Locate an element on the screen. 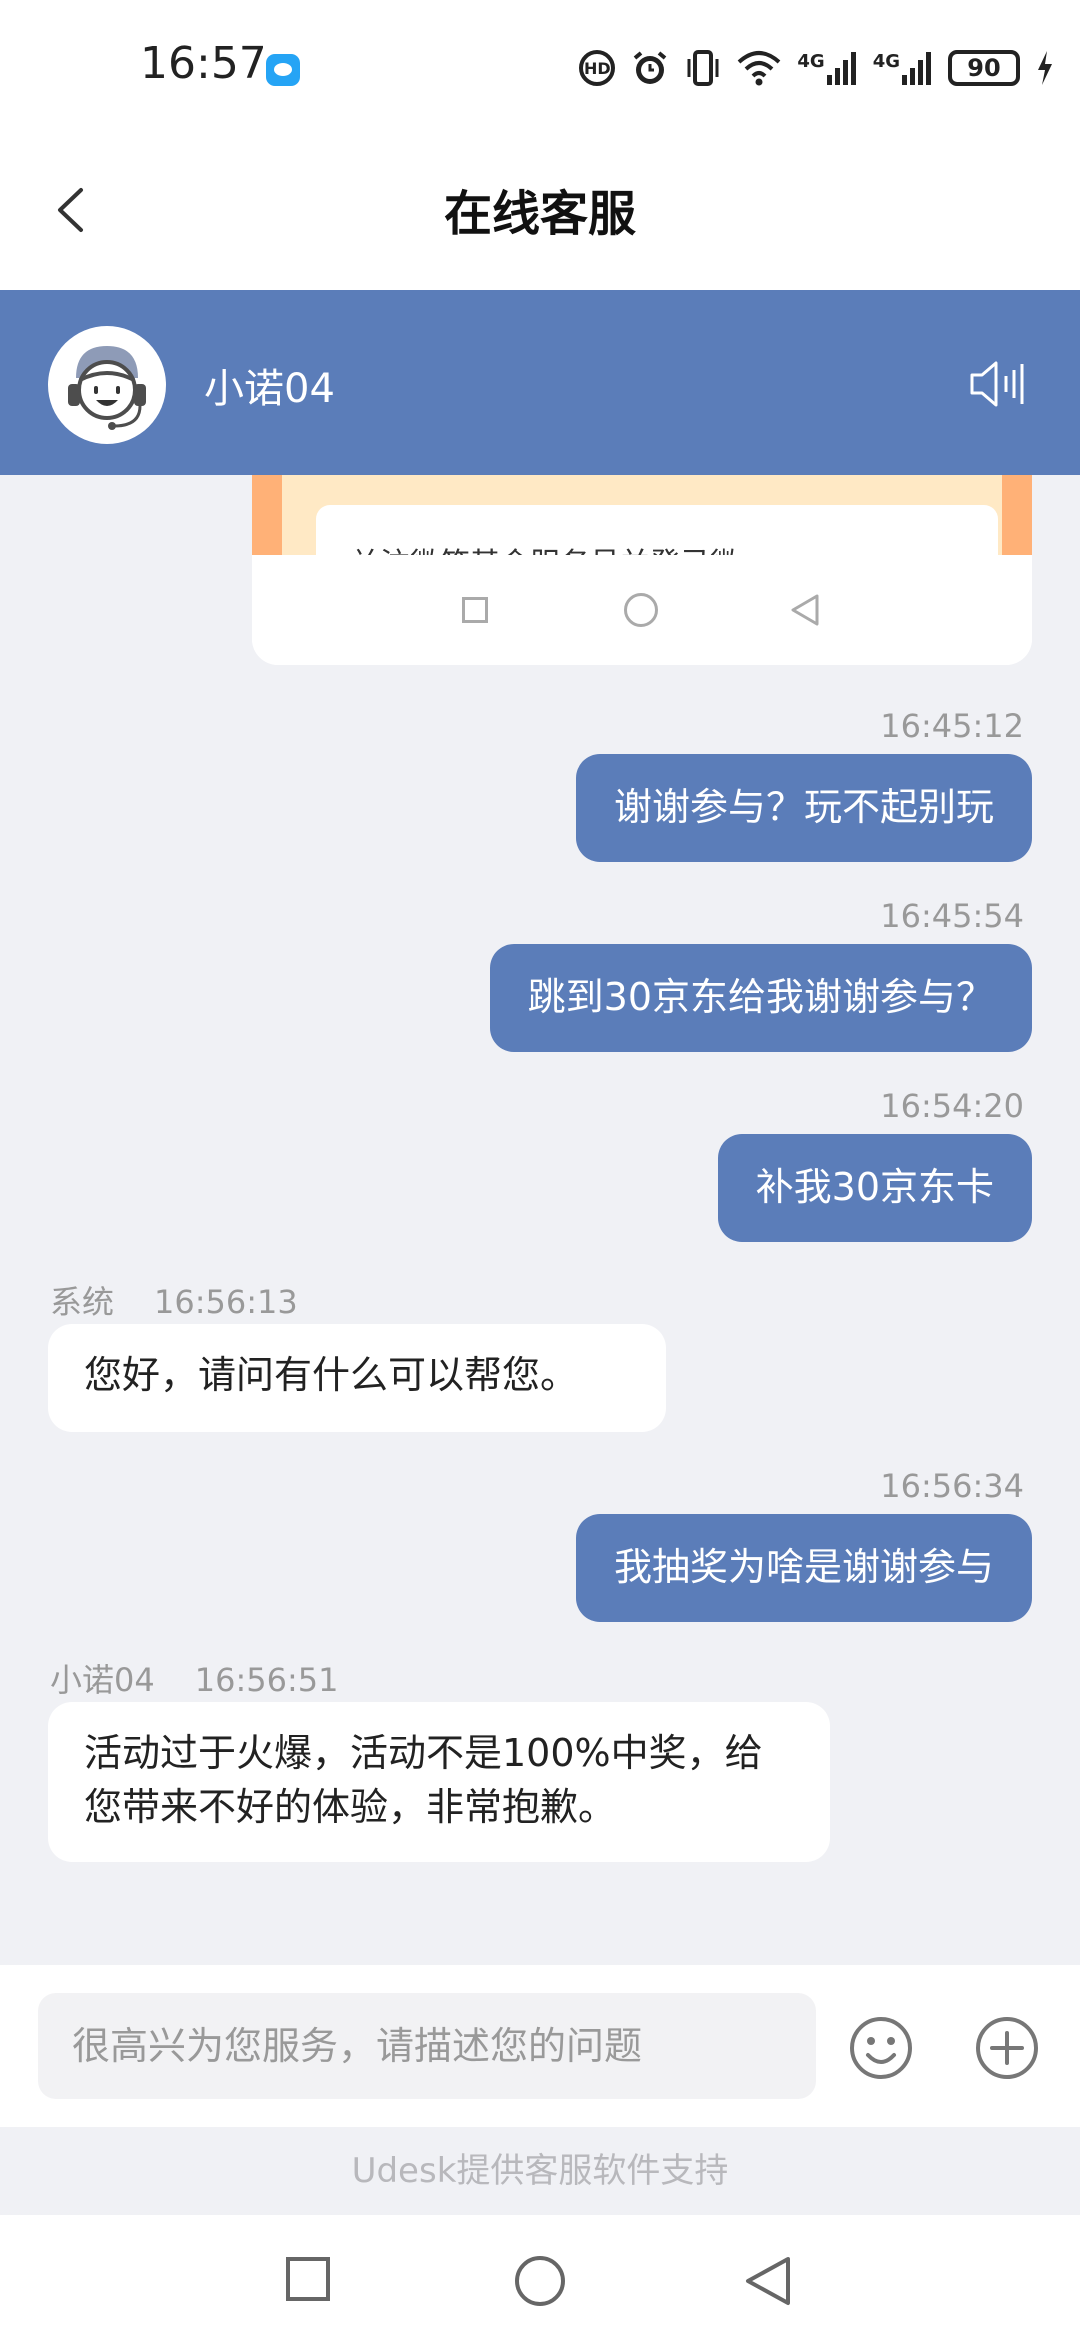 This screenshot has width=1080, height=2340. system-nav-bar is located at coordinates (540, 2277).